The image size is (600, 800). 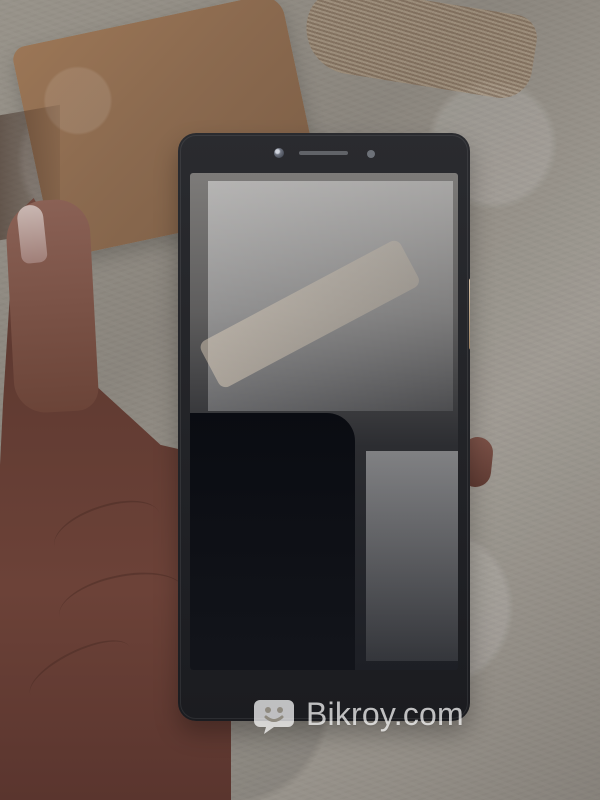 What do you see at coordinates (279, 153) in the screenshot?
I see `front-camera-icon` at bounding box center [279, 153].